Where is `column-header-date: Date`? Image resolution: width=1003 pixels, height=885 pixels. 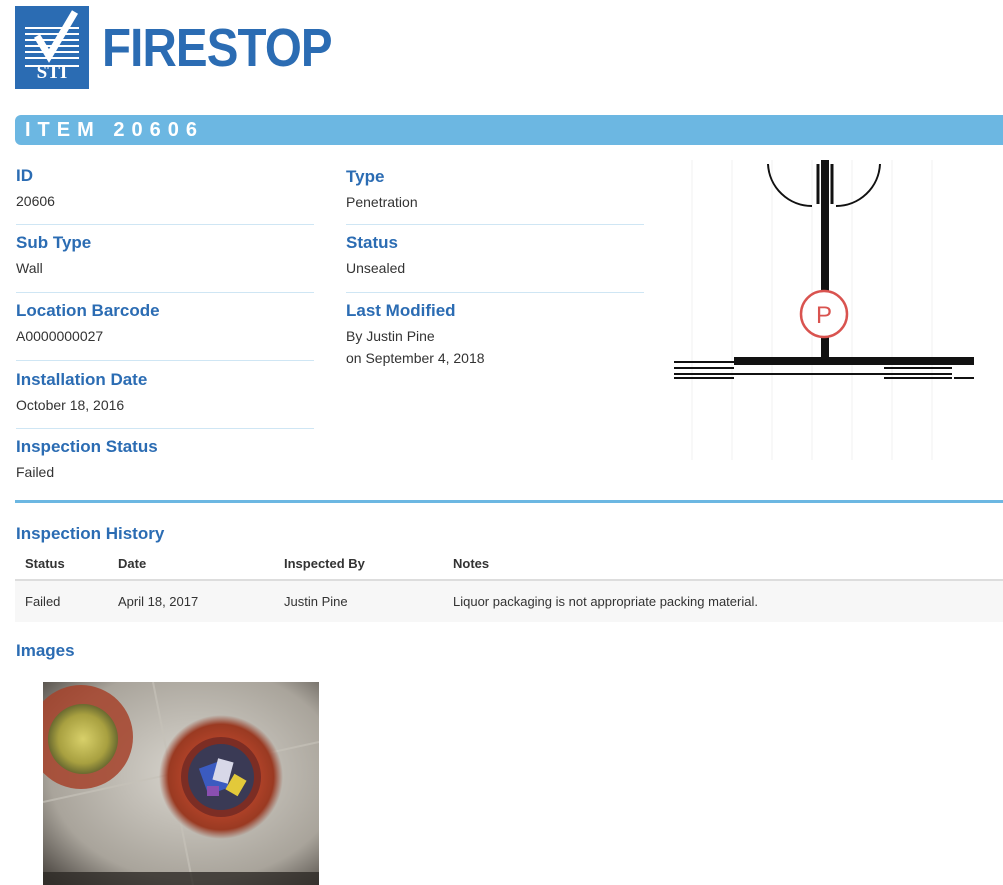
column-header-date: Date is located at coordinates (191, 564).